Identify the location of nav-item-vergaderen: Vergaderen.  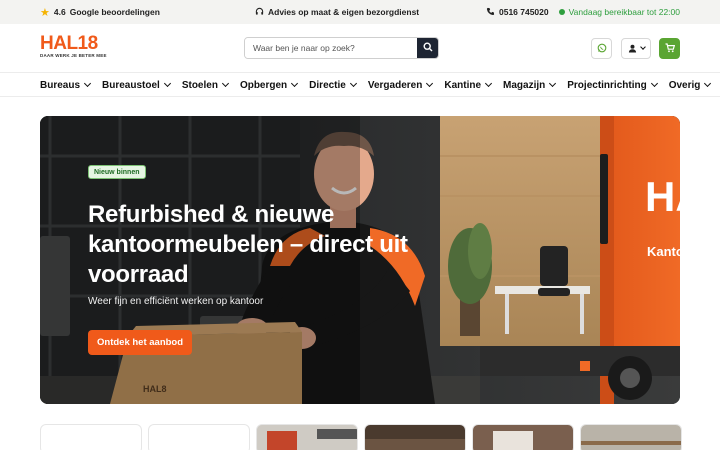
(400, 85).